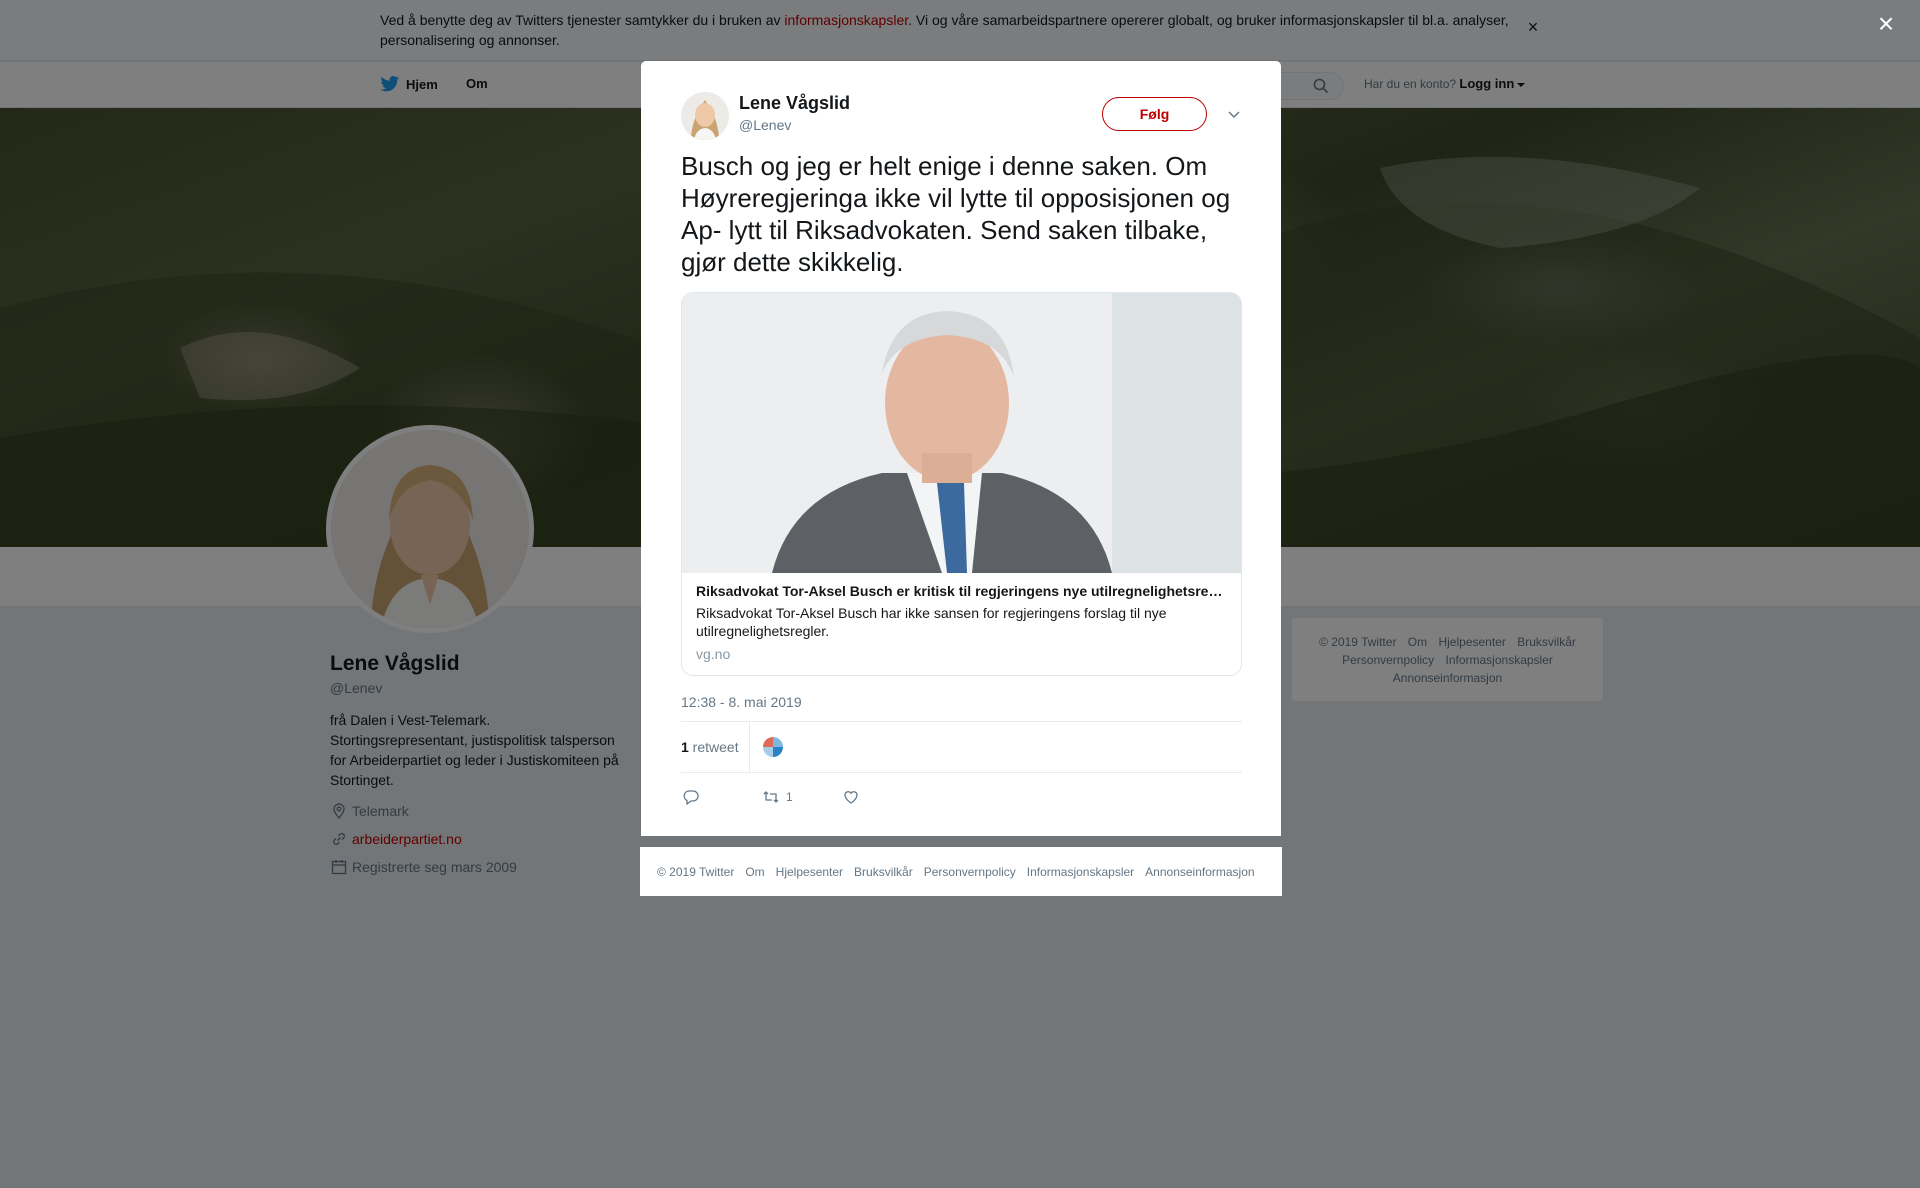 This screenshot has height=1188, width=1920. I want to click on card-domain: vg.no, so click(713, 654).